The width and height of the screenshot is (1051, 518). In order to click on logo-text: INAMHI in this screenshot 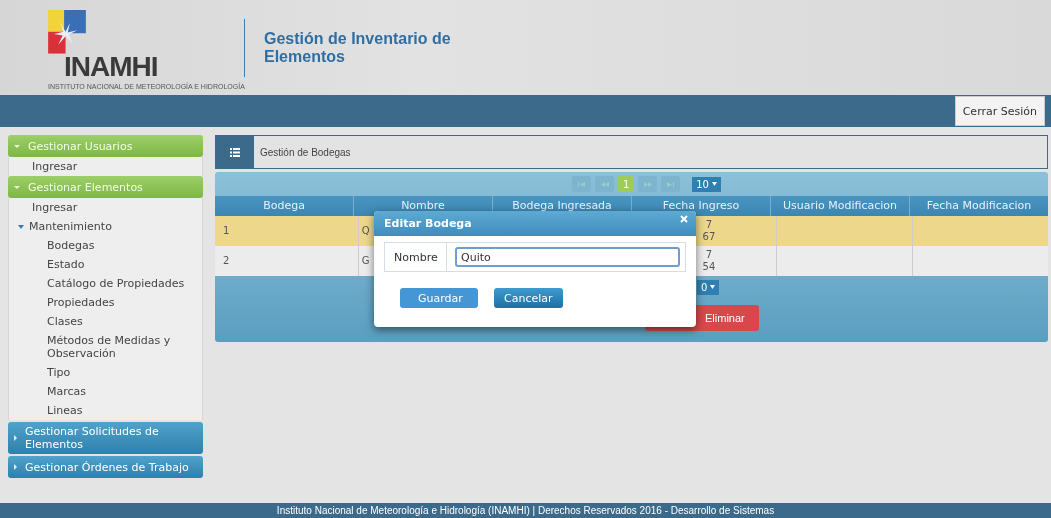, I will do `click(111, 67)`.